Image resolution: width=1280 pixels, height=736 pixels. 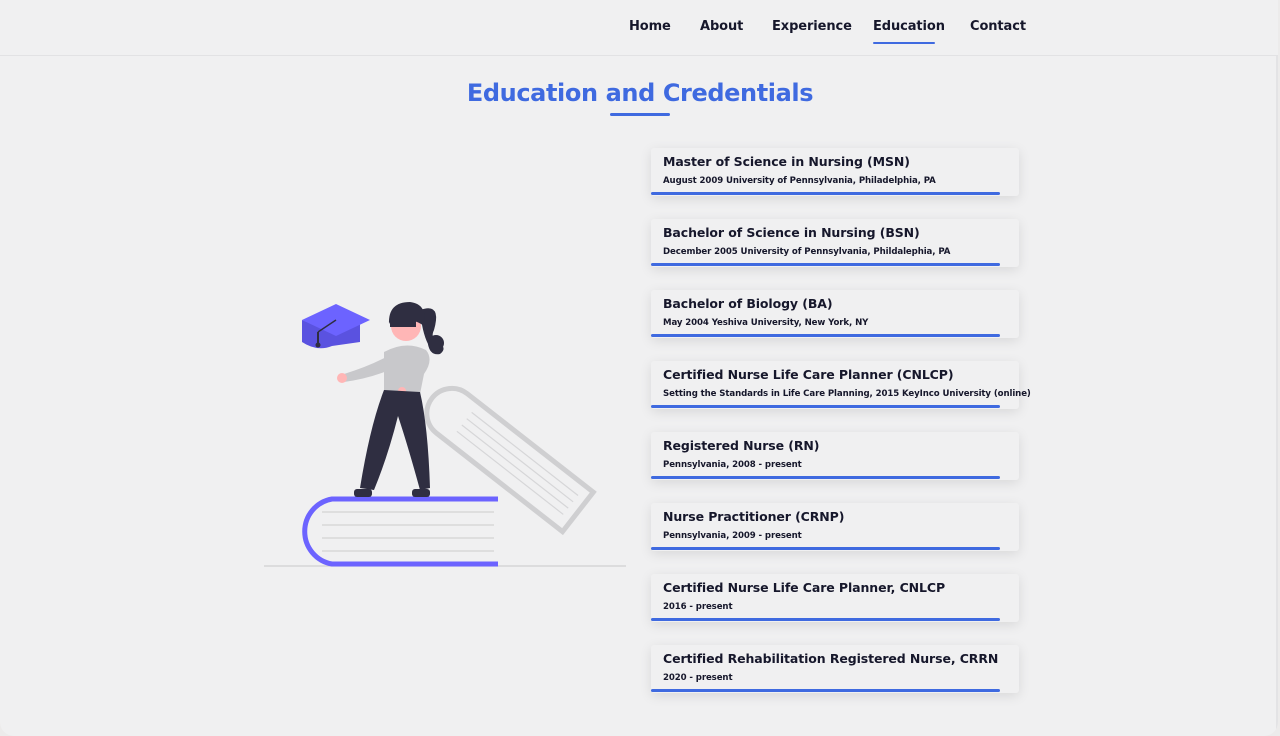 I want to click on nav-home: Home, so click(x=650, y=26).